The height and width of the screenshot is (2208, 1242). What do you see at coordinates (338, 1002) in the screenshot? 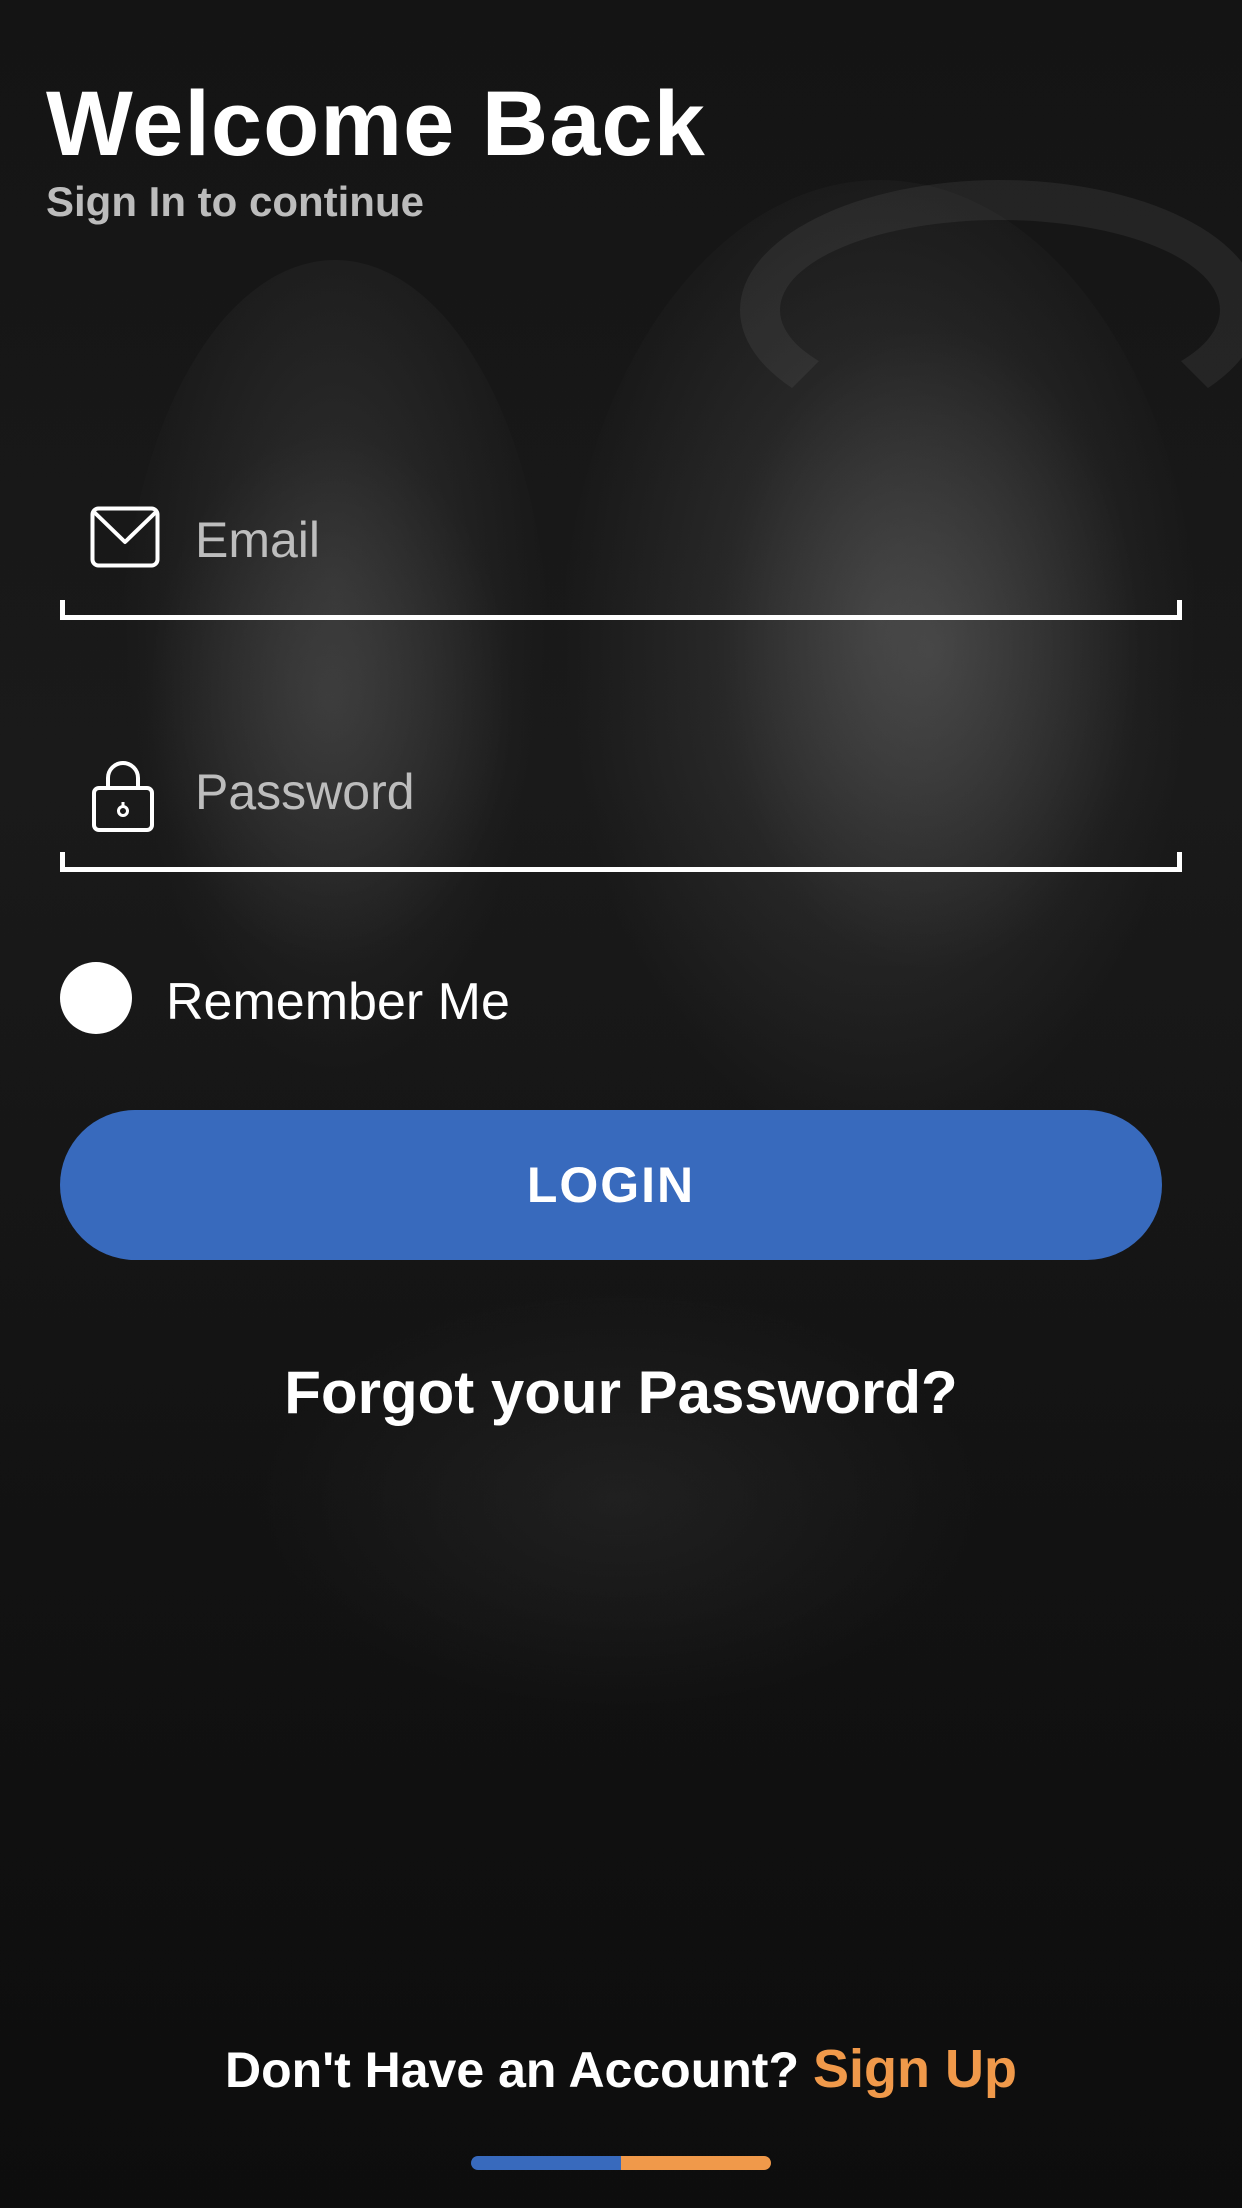
I see `remember-me-label: Remember Me` at bounding box center [338, 1002].